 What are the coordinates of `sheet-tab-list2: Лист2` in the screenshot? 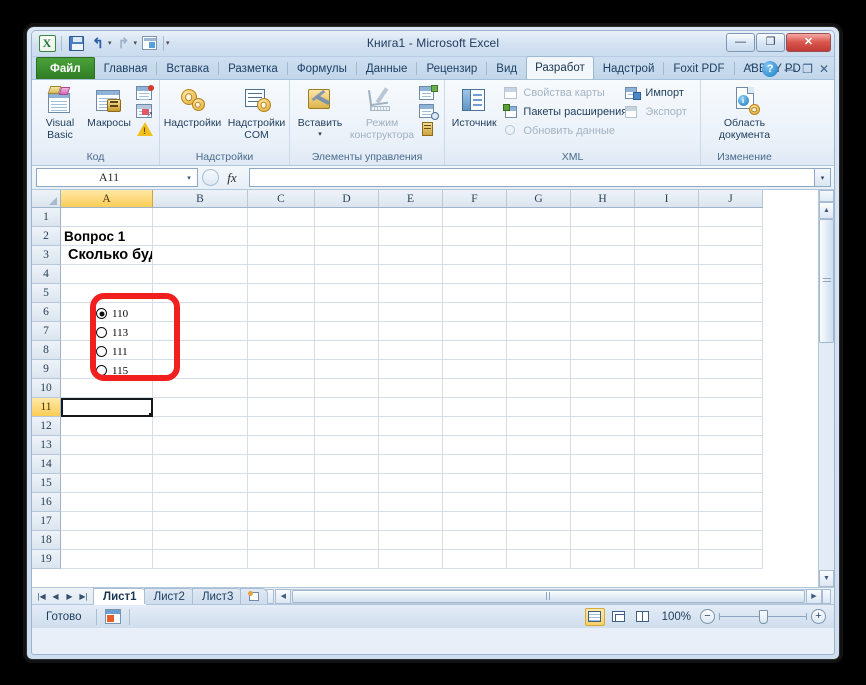 It's located at (169, 596).